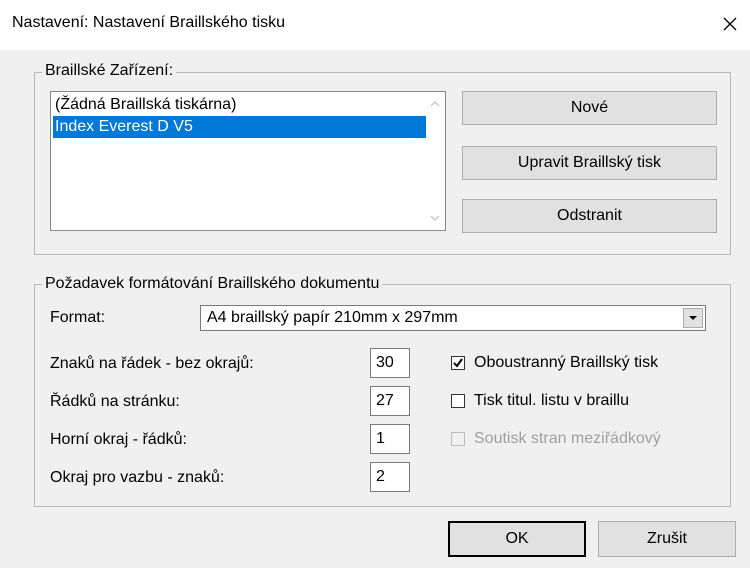 This screenshot has width=750, height=568. What do you see at coordinates (517, 539) in the screenshot?
I see `ok-button: OK` at bounding box center [517, 539].